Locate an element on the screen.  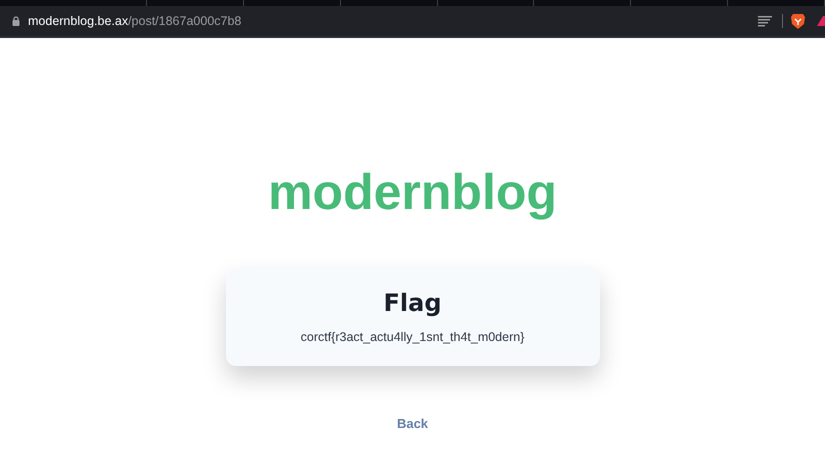
back-link: Back is located at coordinates (412, 423).